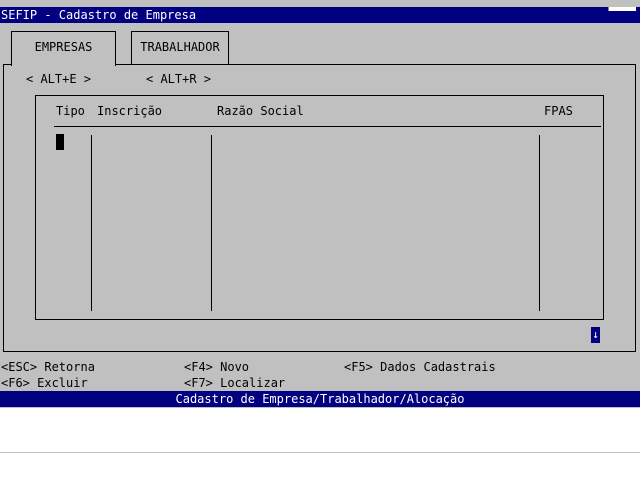  I want to click on text-cursor, so click(60, 142).